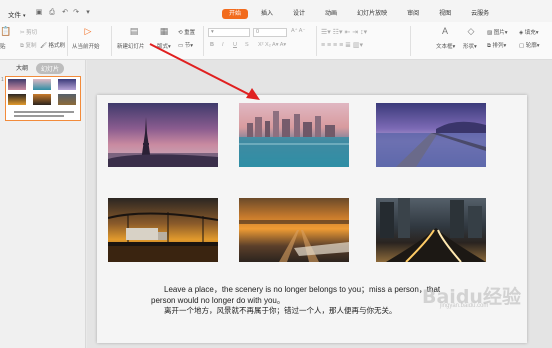 This screenshot has width=552, height=348. I want to click on section-label: 节, so click(187, 46).